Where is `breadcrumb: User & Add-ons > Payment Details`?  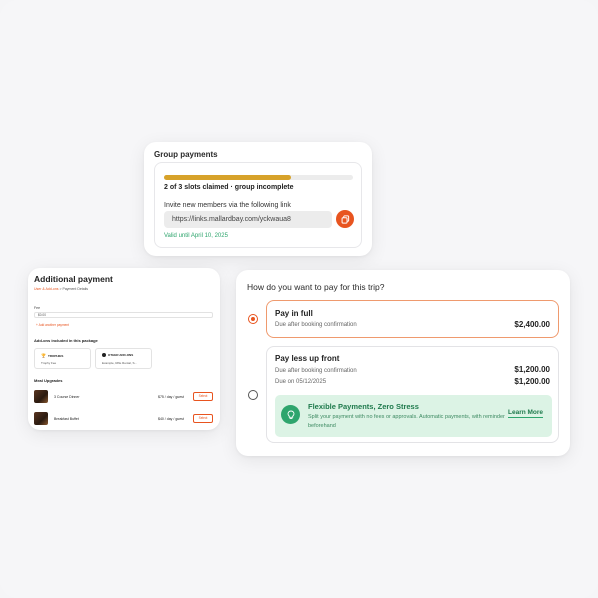 breadcrumb: User & Add-ons > Payment Details is located at coordinates (61, 289).